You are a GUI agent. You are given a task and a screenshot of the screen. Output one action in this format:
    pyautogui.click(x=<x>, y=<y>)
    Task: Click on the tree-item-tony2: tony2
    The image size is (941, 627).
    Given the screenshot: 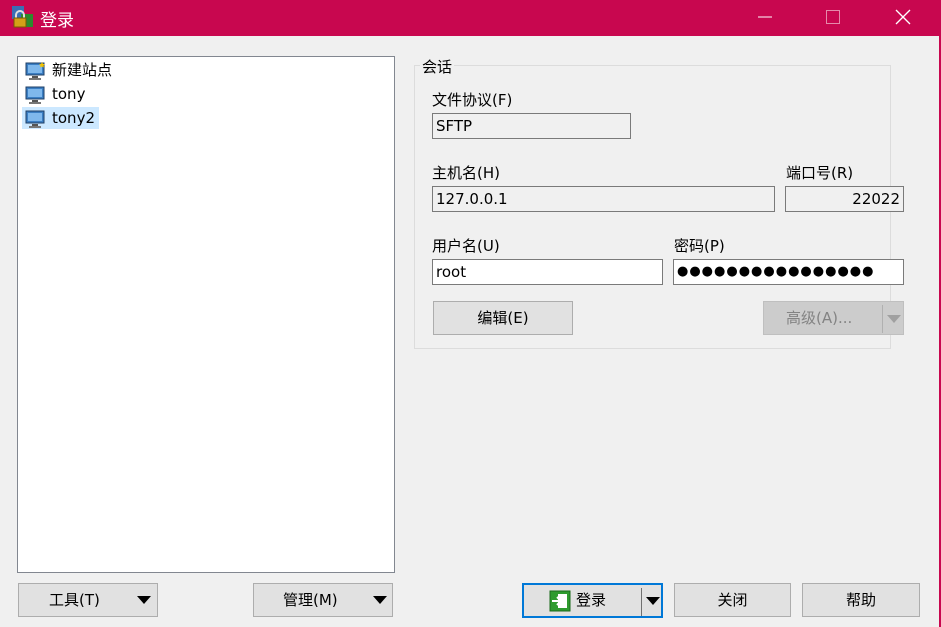 What is the action you would take?
    pyautogui.click(x=60, y=118)
    